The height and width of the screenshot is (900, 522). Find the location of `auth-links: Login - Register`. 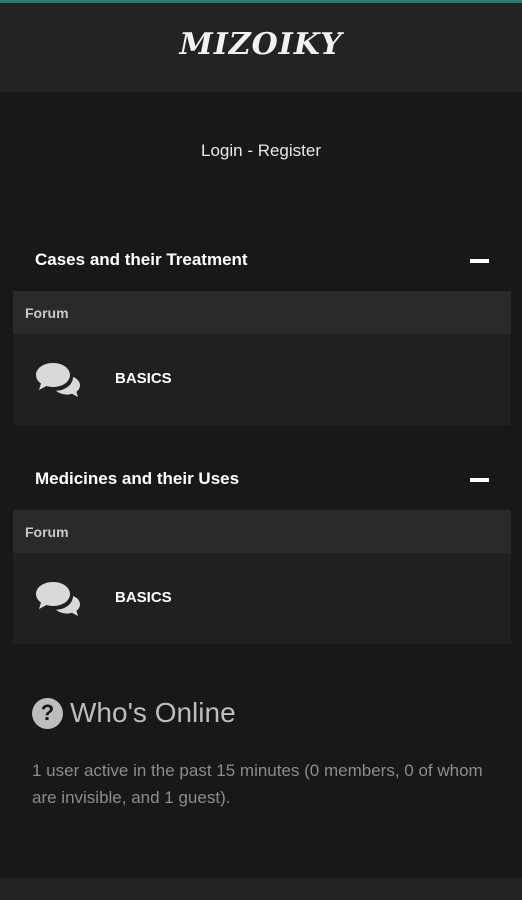

auth-links: Login - Register is located at coordinates (261, 151).